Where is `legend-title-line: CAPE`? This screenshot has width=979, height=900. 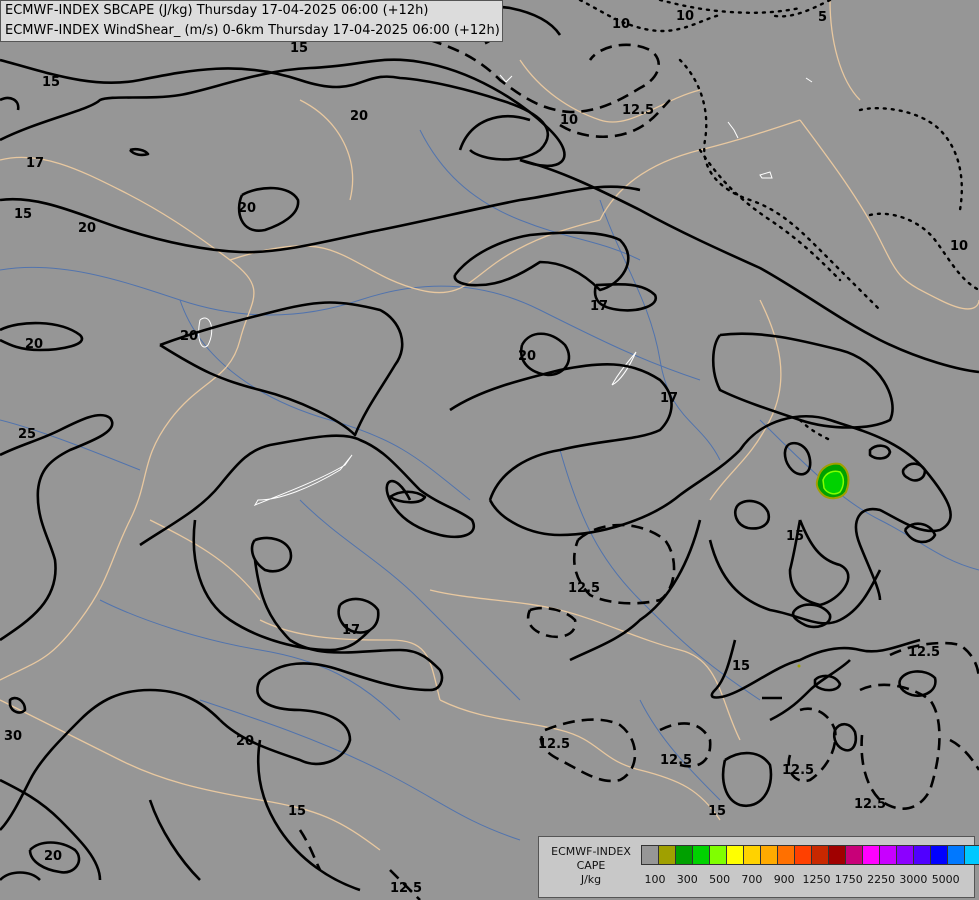 legend-title-line: CAPE is located at coordinates (591, 865).